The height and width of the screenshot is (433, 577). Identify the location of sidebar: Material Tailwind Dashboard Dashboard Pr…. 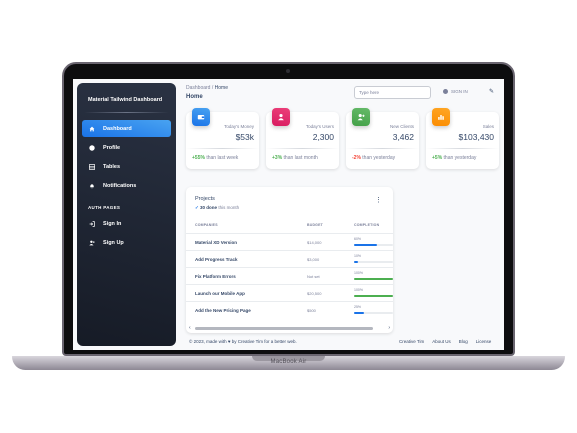
(126, 214).